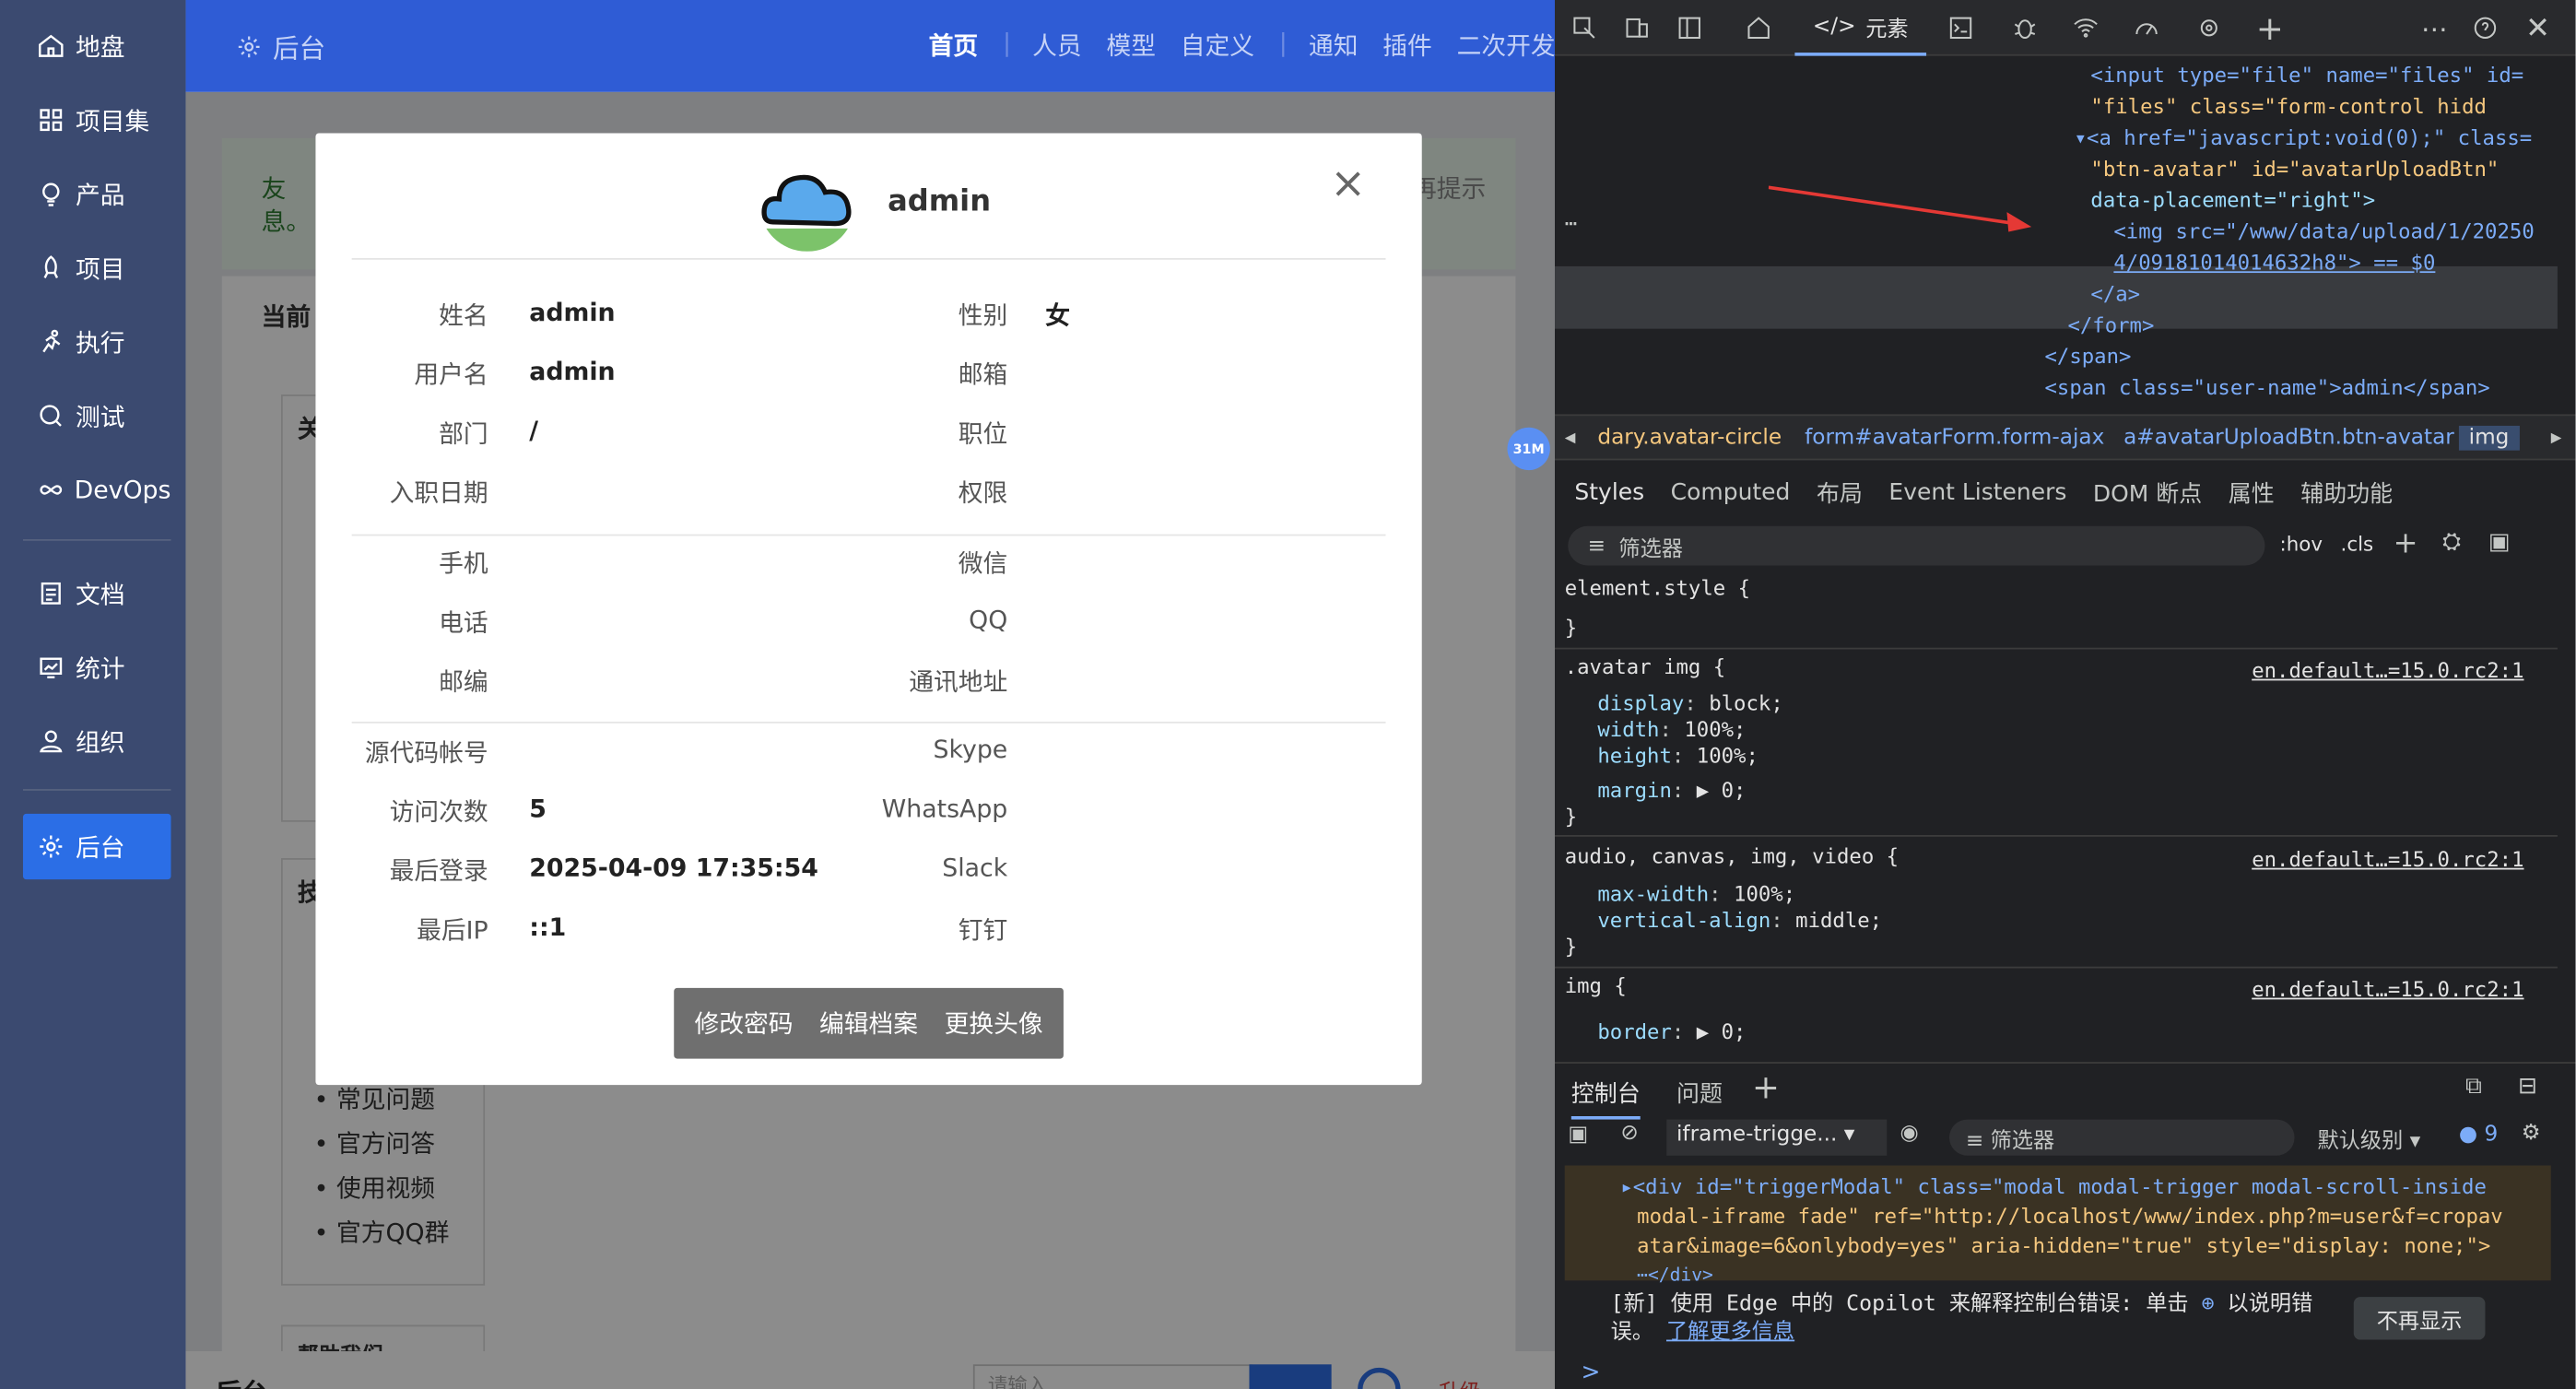  Describe the element at coordinates (2306, 74) in the screenshot. I see `dom-line: <input type="file" name="files" id=` at that location.